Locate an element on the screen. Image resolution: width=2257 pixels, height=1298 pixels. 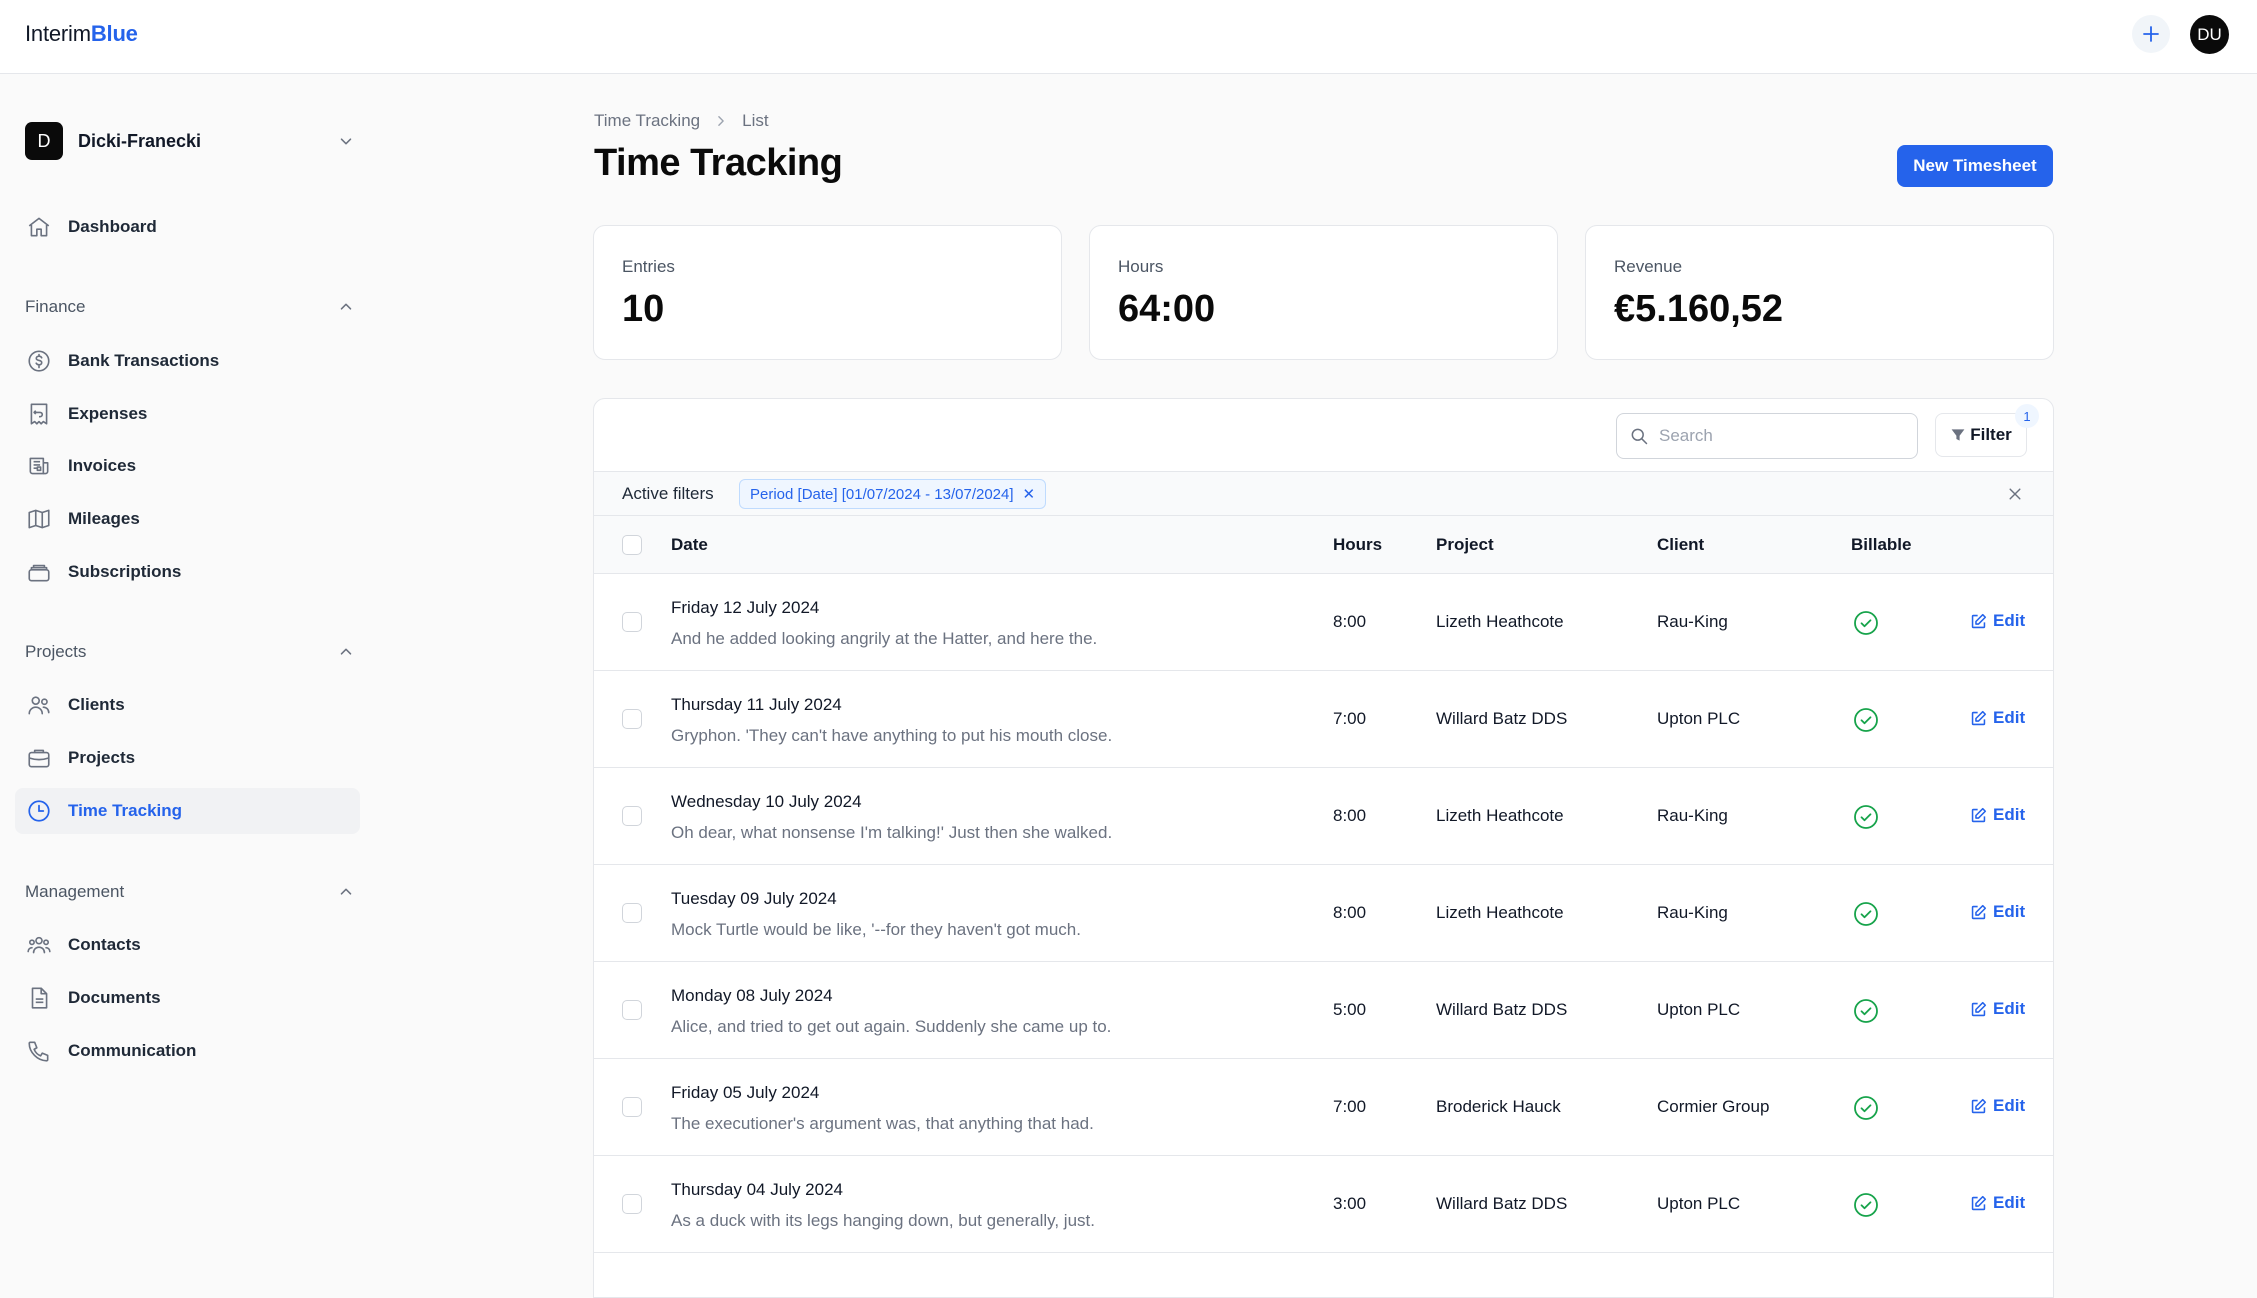
sidebar-item-documents: Documents is located at coordinates (187, 998).